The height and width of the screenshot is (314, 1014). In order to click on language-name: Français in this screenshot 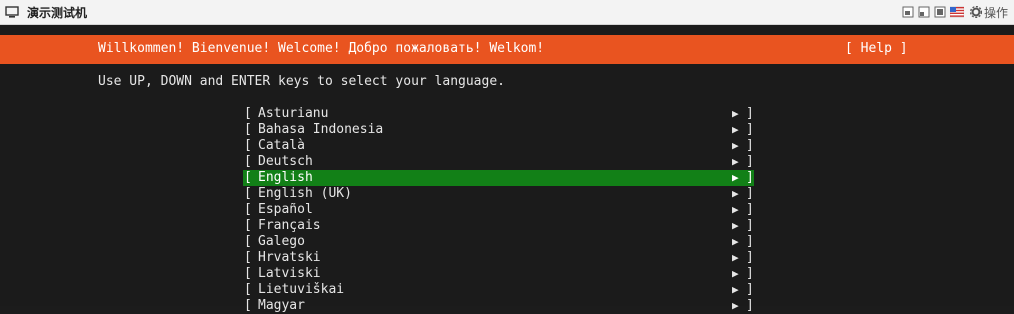, I will do `click(289, 225)`.